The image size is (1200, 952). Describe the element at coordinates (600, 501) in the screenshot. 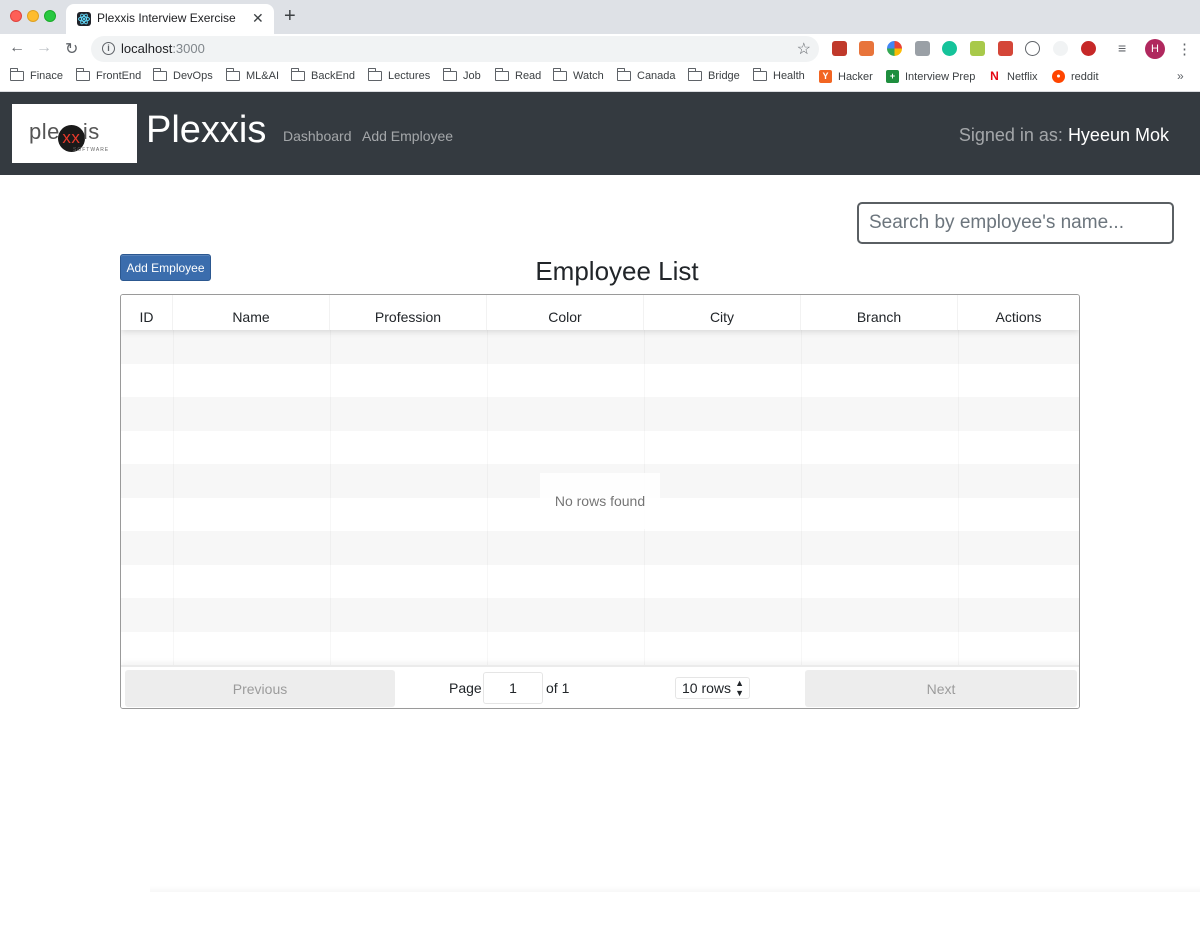

I see `no-rows-message: No rows found` at that location.